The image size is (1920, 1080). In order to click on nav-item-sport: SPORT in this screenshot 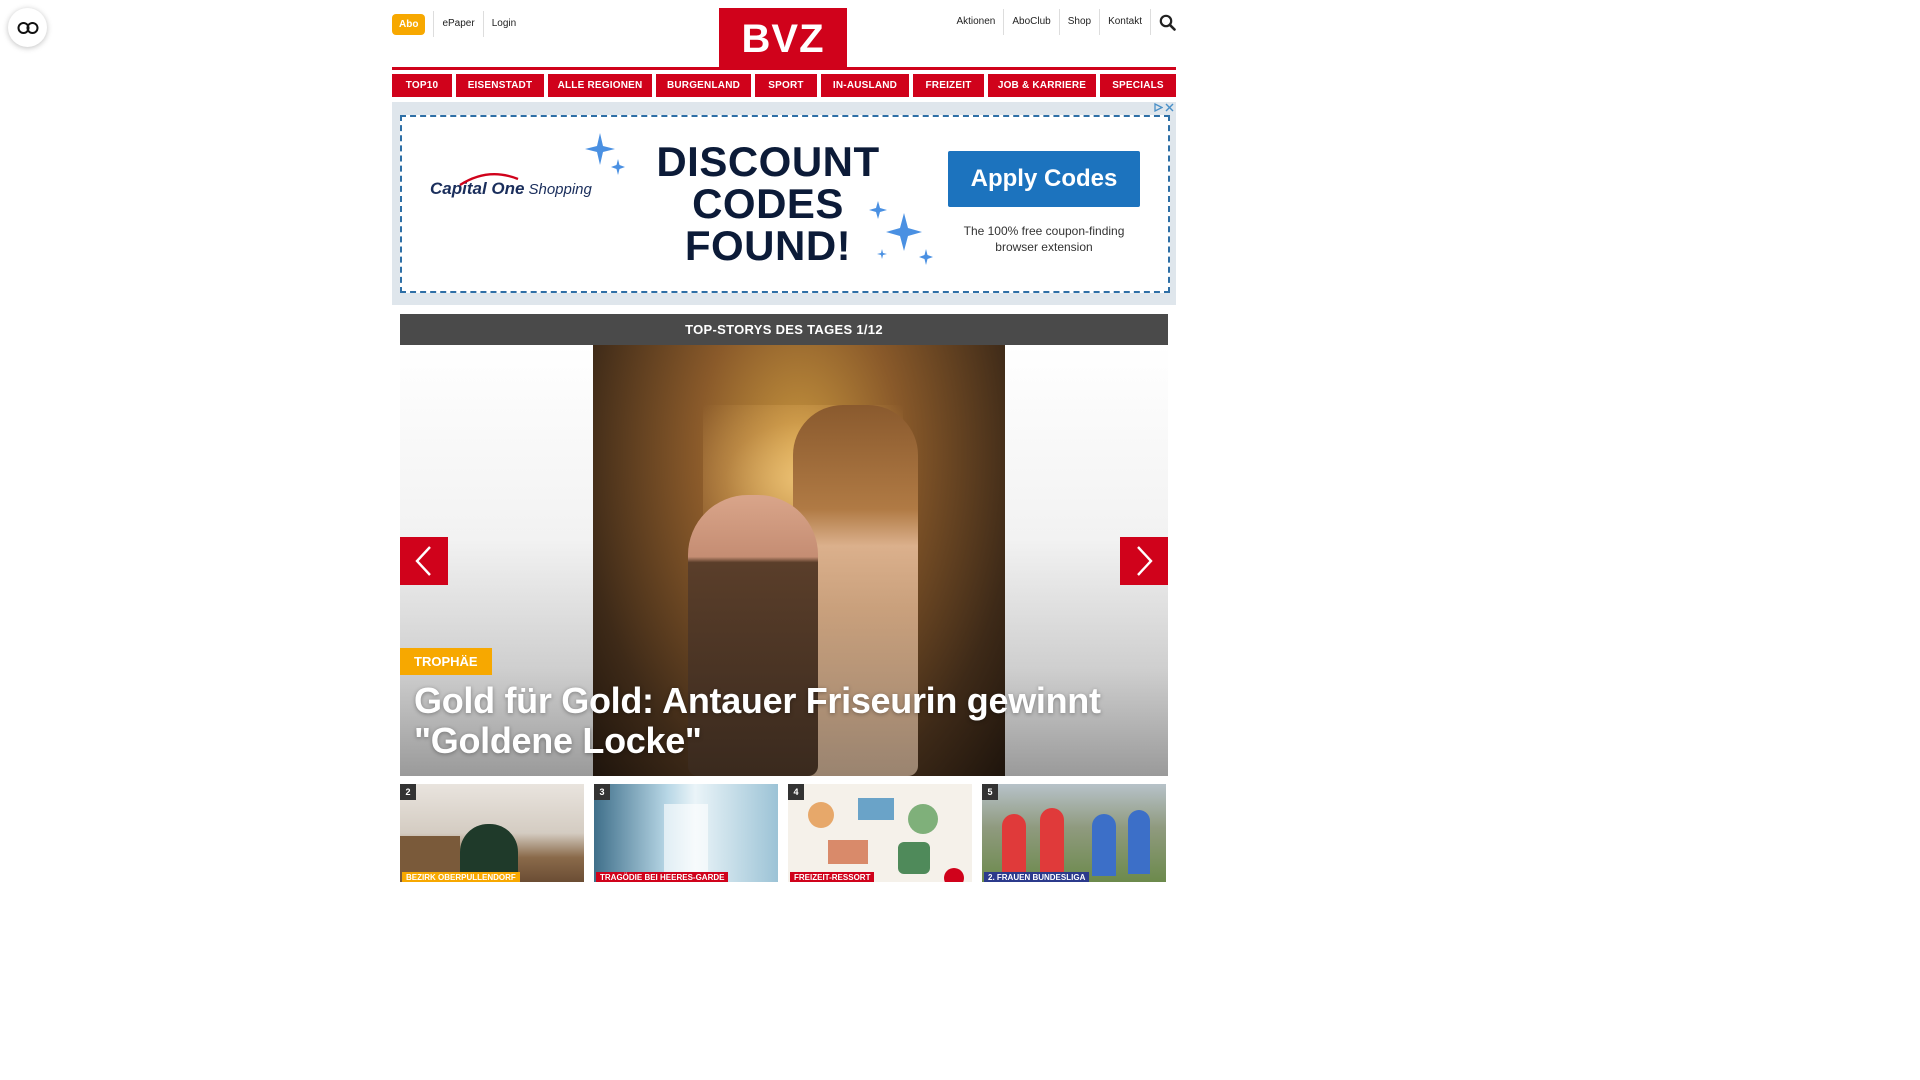, I will do `click(786, 85)`.